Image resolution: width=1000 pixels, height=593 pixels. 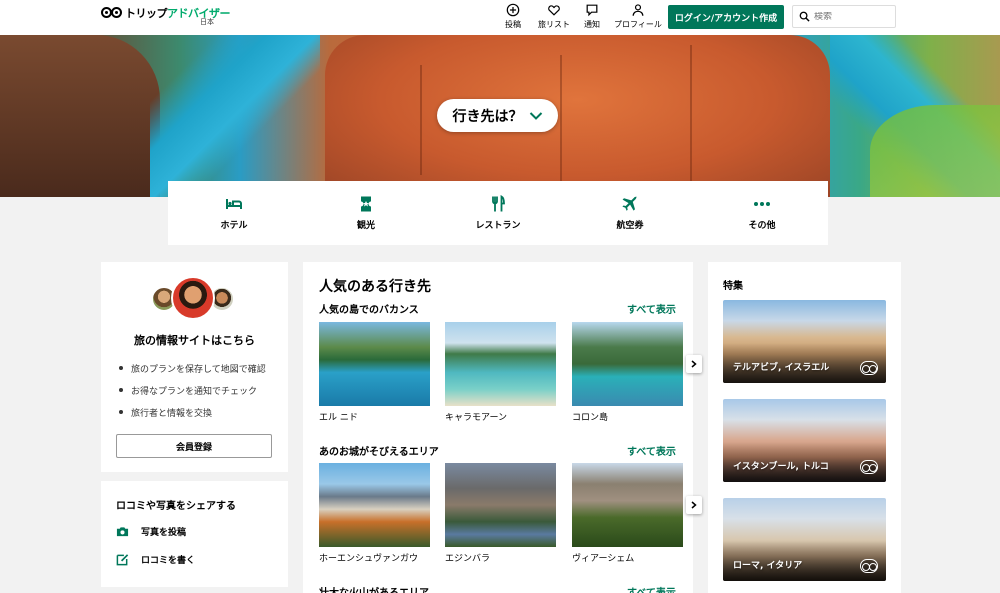 What do you see at coordinates (592, 24) in the screenshot?
I see `nav-notifications-label: 通知` at bounding box center [592, 24].